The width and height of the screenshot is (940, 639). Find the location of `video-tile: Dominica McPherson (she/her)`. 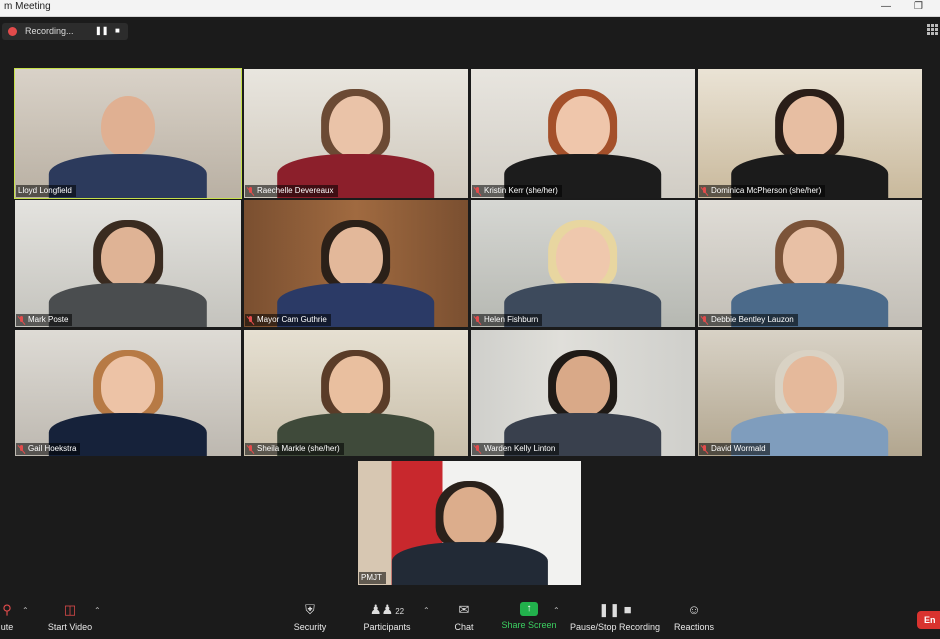

video-tile: Dominica McPherson (she/her) is located at coordinates (810, 133).